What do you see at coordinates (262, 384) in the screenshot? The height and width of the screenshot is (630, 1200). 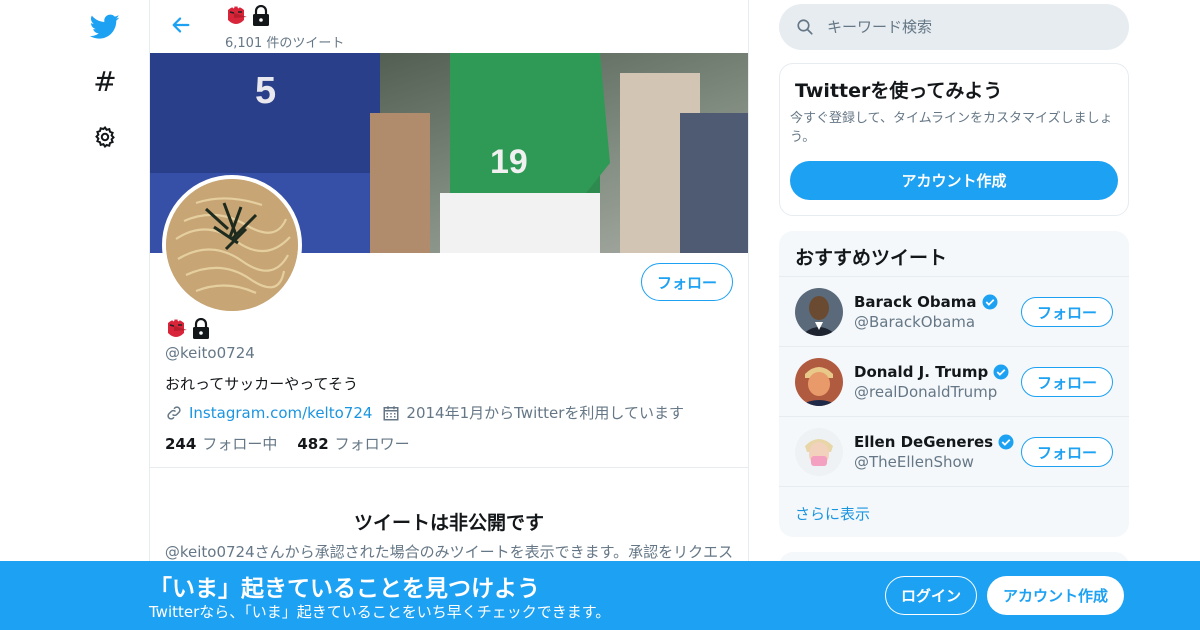 I see `profile-bio: おれってサッカーやってそう` at bounding box center [262, 384].